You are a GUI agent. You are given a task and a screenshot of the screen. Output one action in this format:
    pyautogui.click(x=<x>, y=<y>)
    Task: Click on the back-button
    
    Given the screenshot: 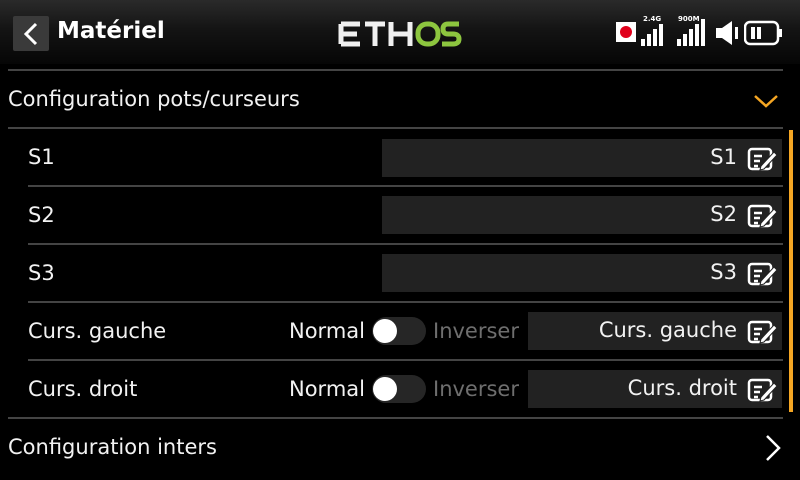 What is the action you would take?
    pyautogui.click(x=31, y=33)
    